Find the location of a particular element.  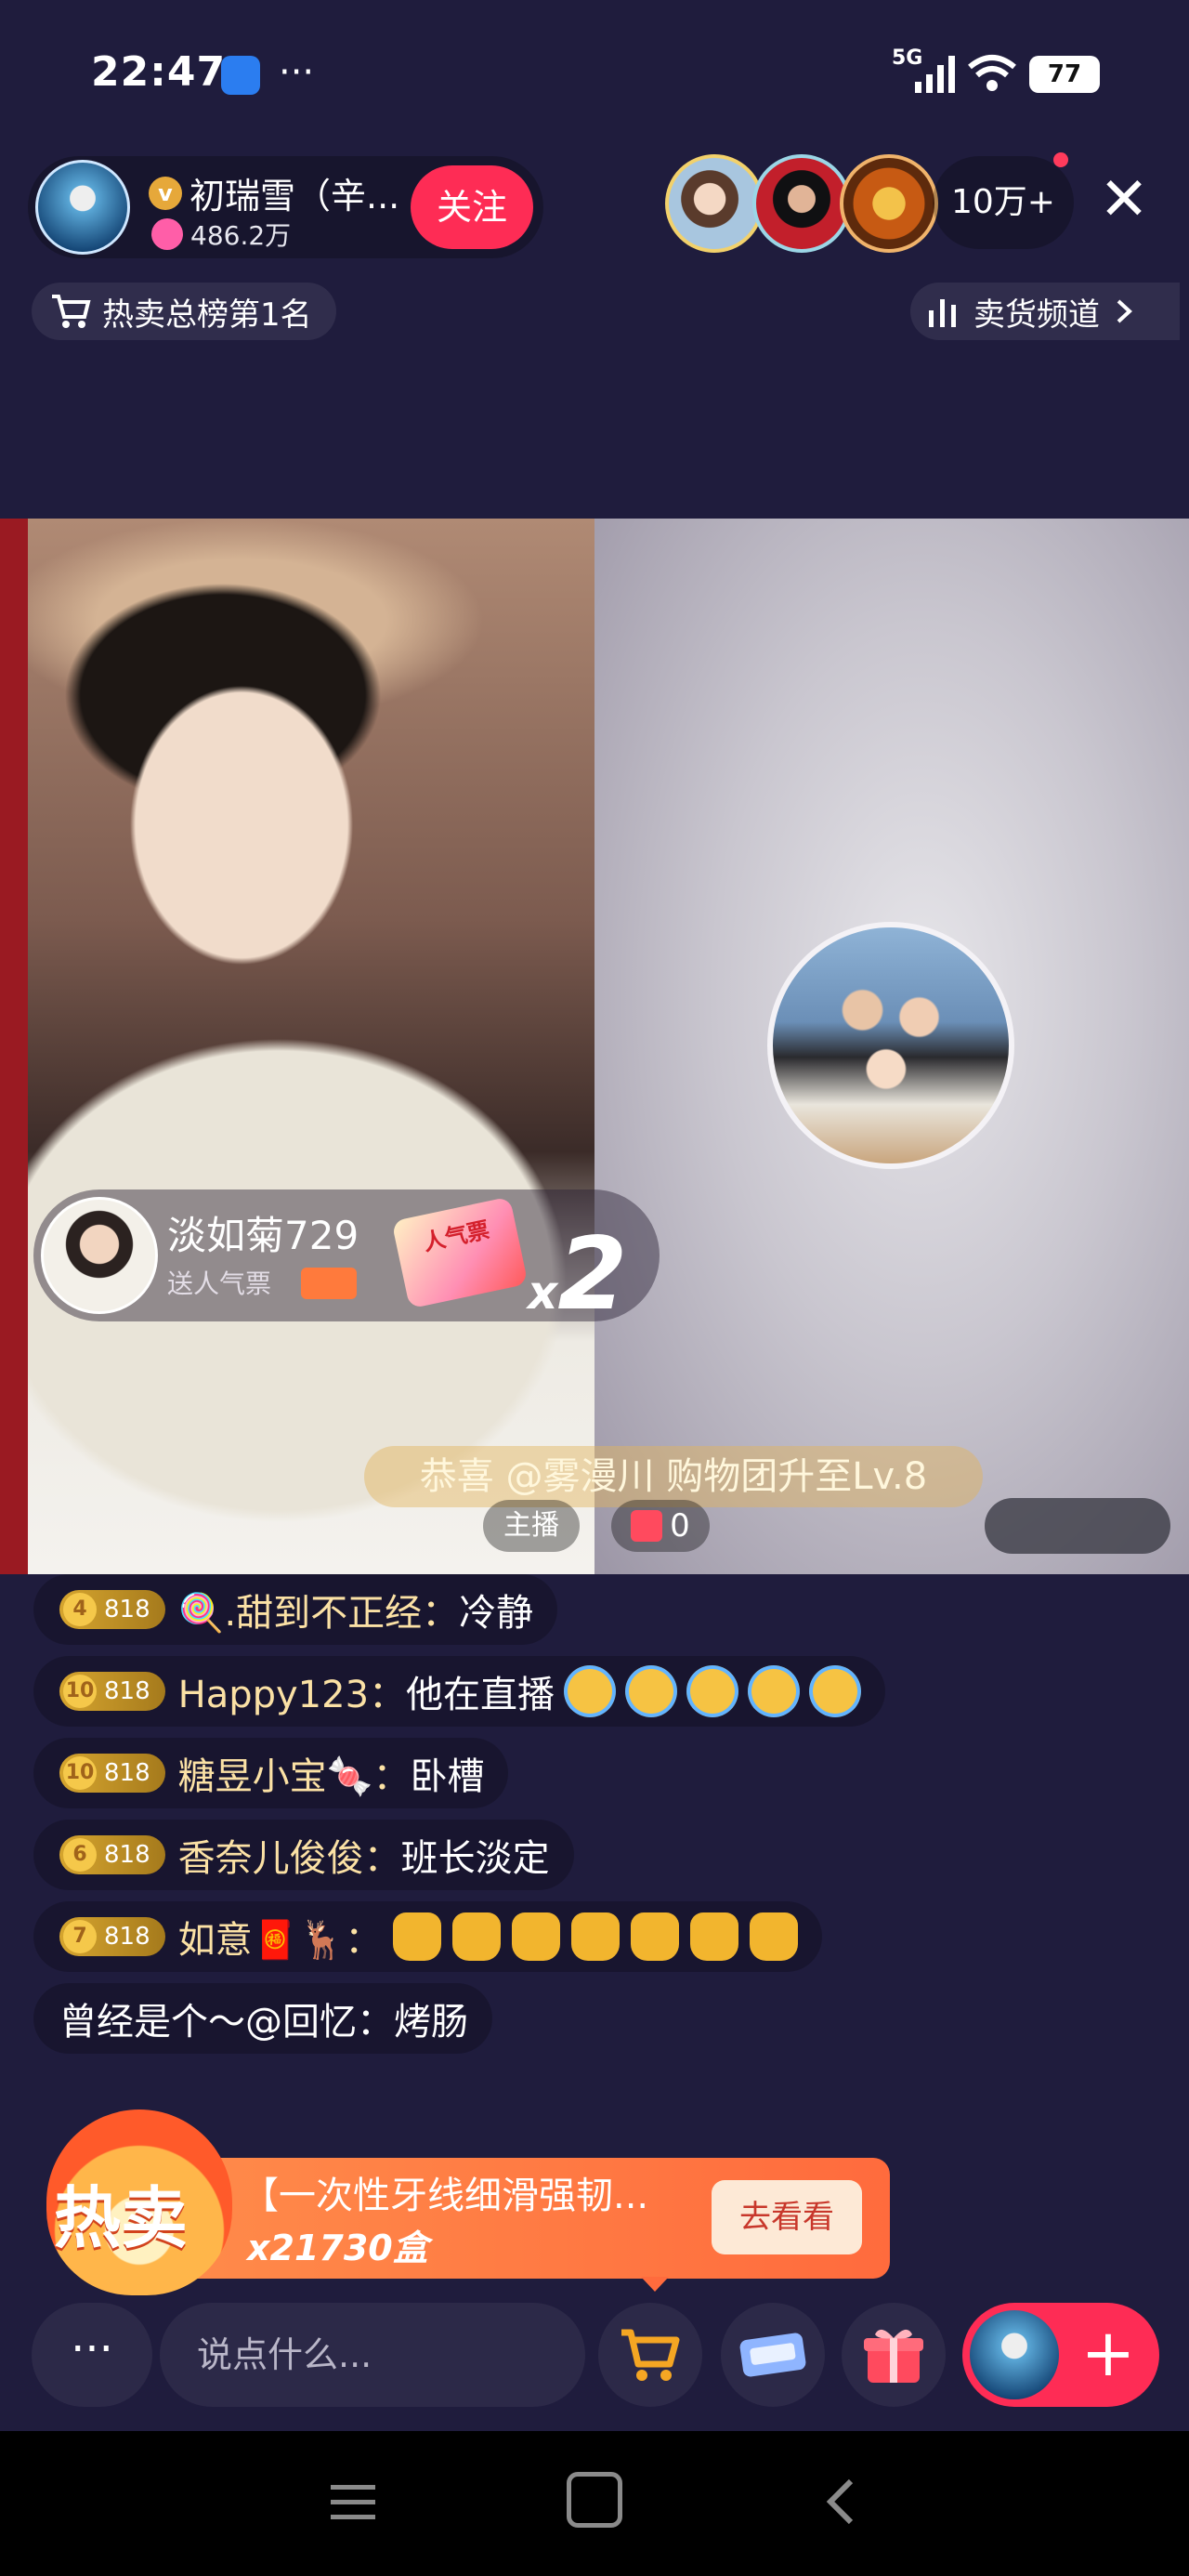

fan-level-badge: 4 818 is located at coordinates (112, 1609).